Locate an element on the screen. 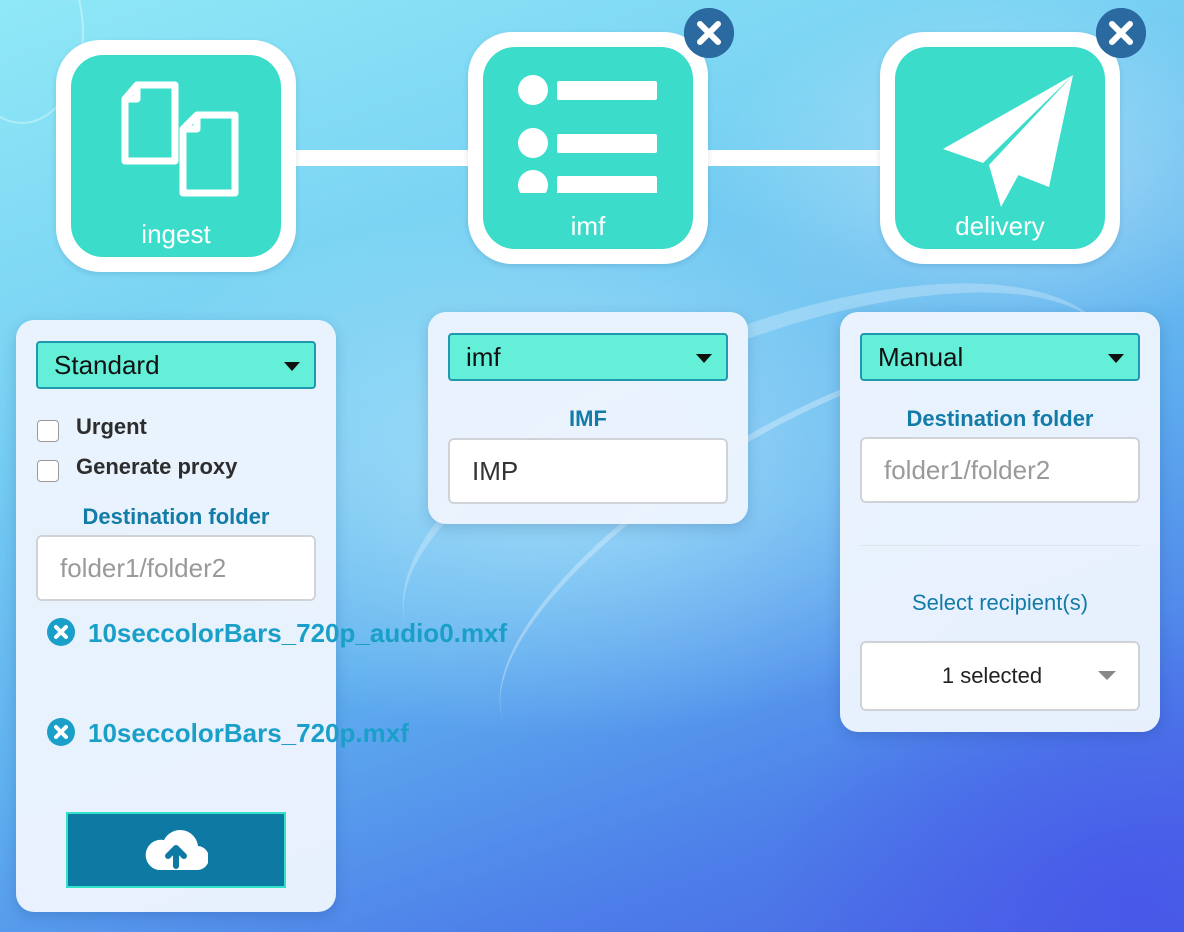 This screenshot has height=932, width=1184. file-name: 10seccolorBars_720p.mxf is located at coordinates (248, 733).